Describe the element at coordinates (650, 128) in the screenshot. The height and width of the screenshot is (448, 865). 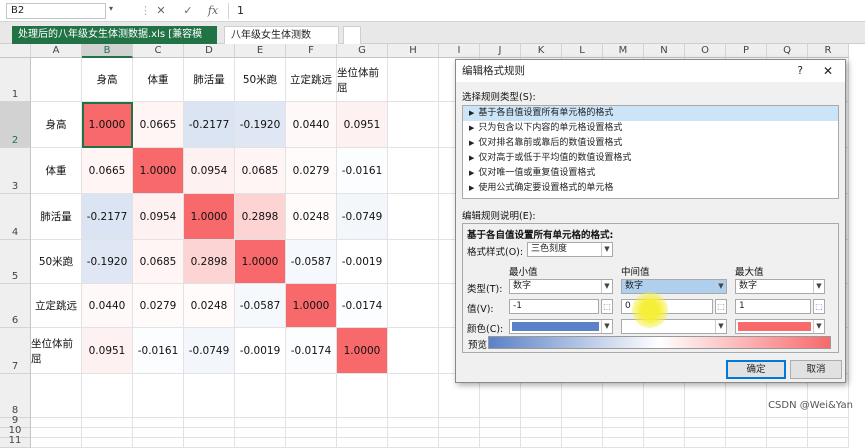
I see `rule-type-item: ▶ 只为包含以下内容的单元格设置格式` at that location.